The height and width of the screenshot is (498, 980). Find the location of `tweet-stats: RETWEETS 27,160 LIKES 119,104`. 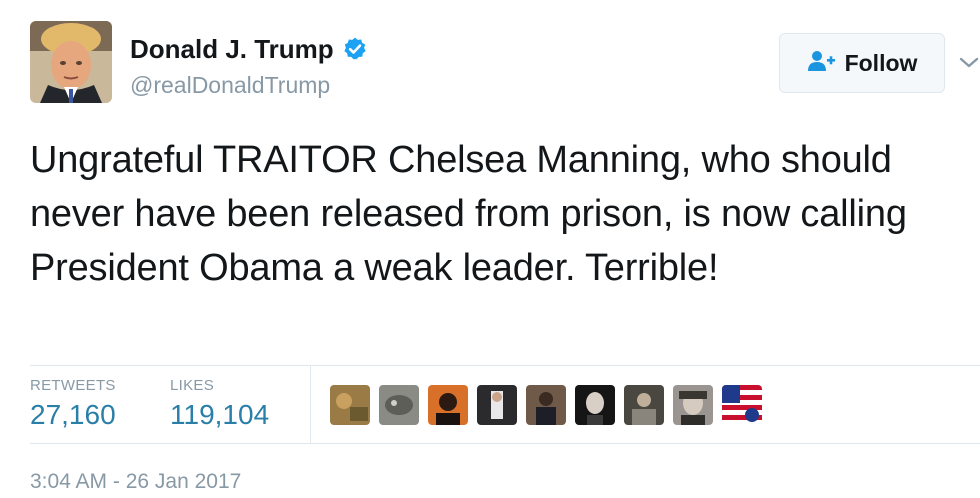

tweet-stats: RETWEETS 27,160 LIKES 119,104 is located at coordinates (149, 405).